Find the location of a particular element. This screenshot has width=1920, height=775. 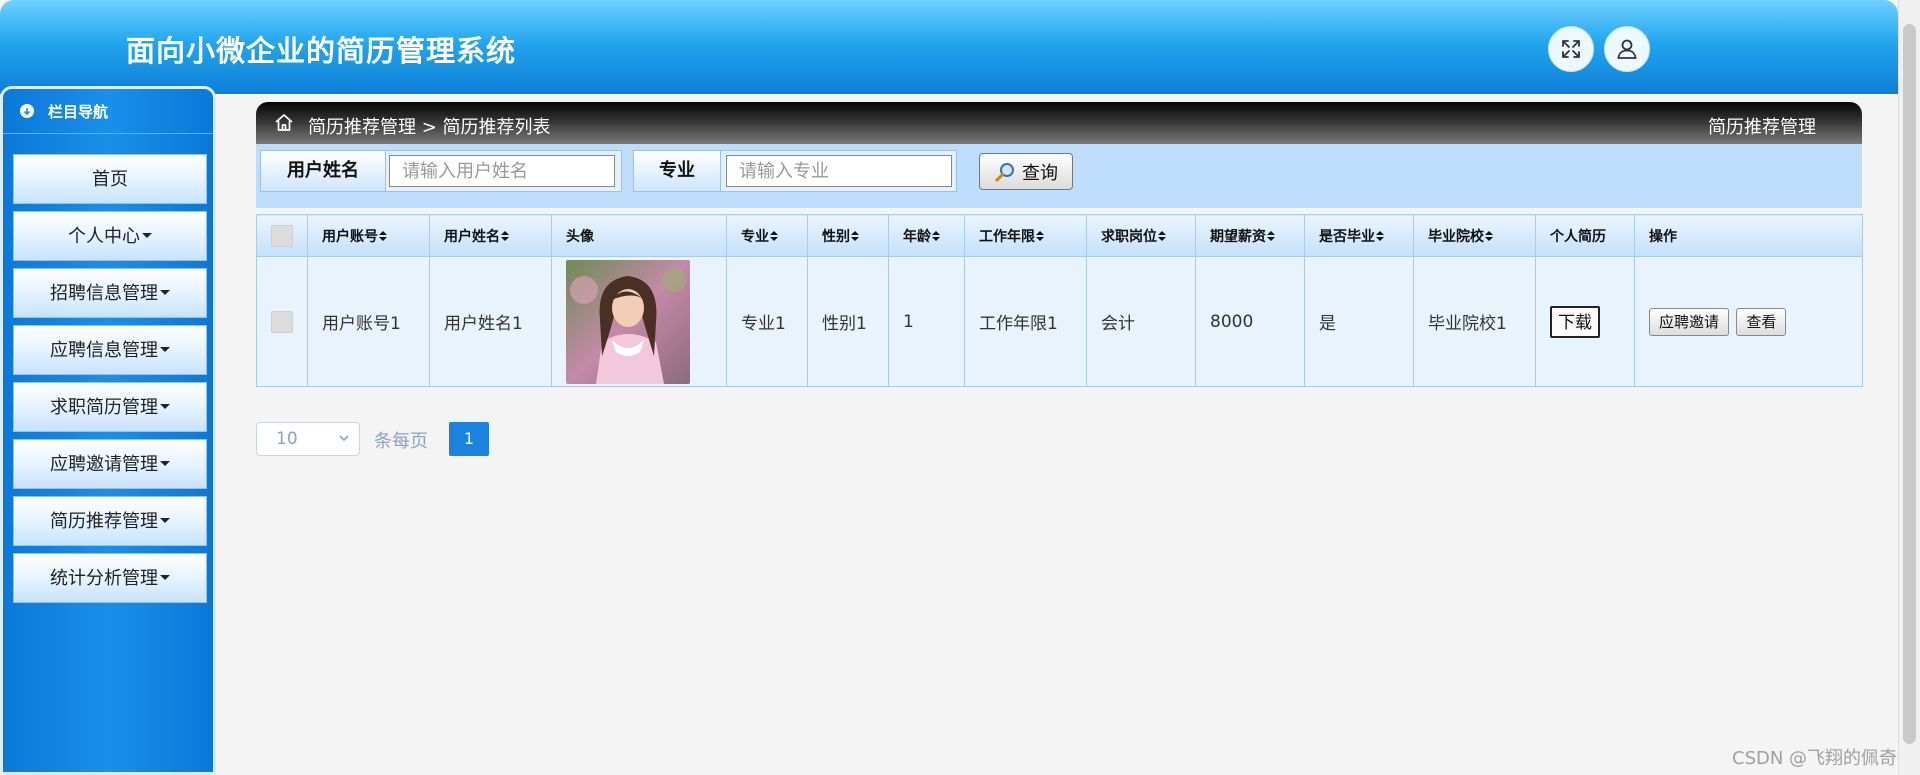

fullscreen-button is located at coordinates (1571, 49).